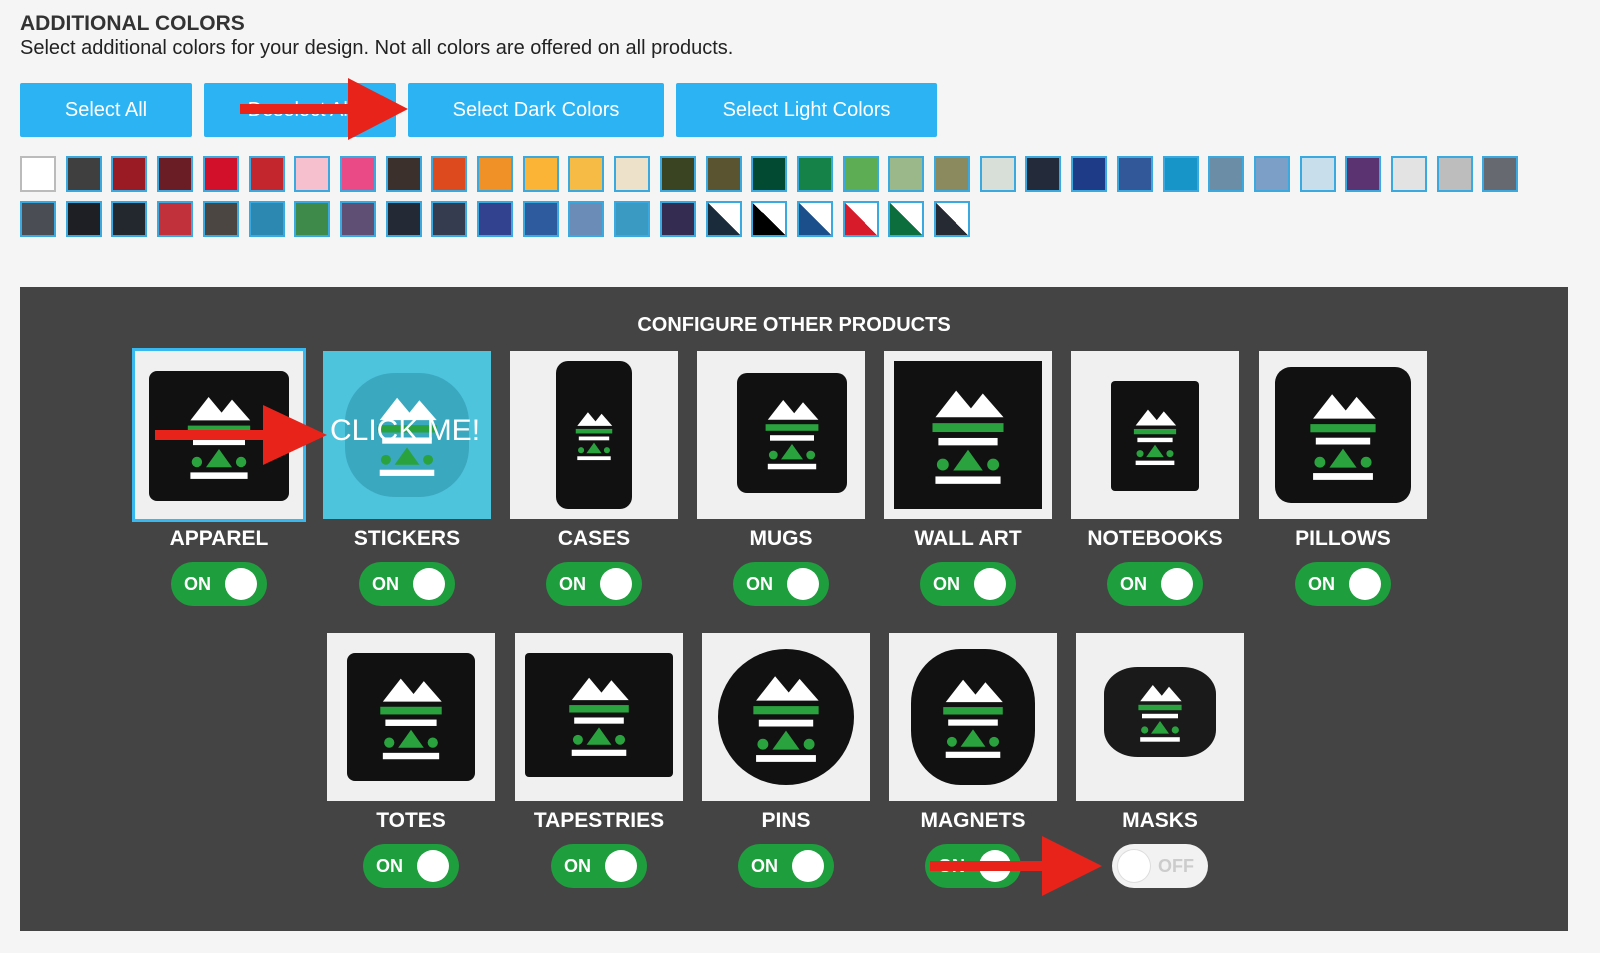 The image size is (1600, 953). Describe the element at coordinates (786, 717) in the screenshot. I see `product-thumbnail-pins` at that location.